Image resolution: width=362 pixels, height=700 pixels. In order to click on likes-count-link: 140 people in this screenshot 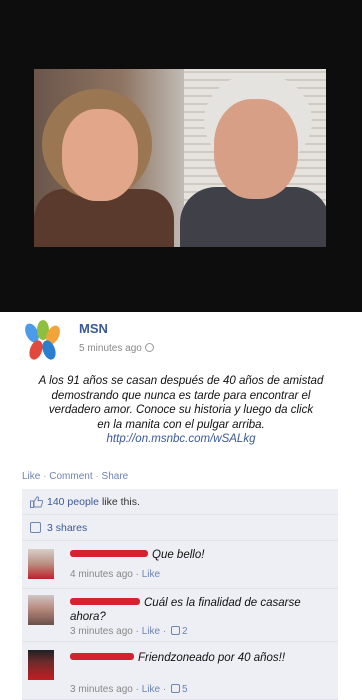, I will do `click(73, 502)`.